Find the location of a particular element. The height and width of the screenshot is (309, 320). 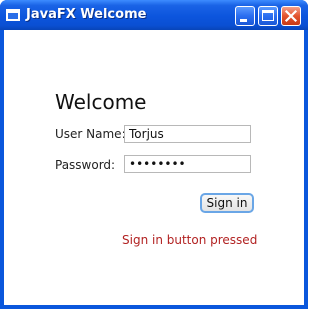

minimize-button is located at coordinates (245, 16).